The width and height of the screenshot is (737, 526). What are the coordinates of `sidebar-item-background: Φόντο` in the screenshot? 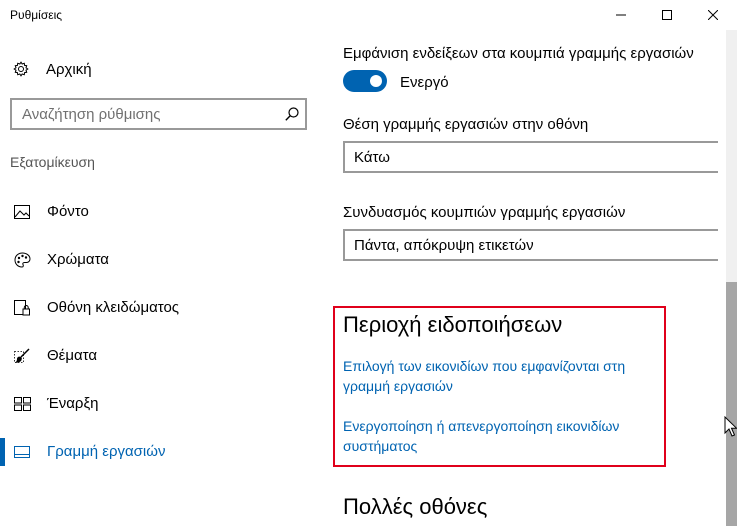 It's located at (160, 212).